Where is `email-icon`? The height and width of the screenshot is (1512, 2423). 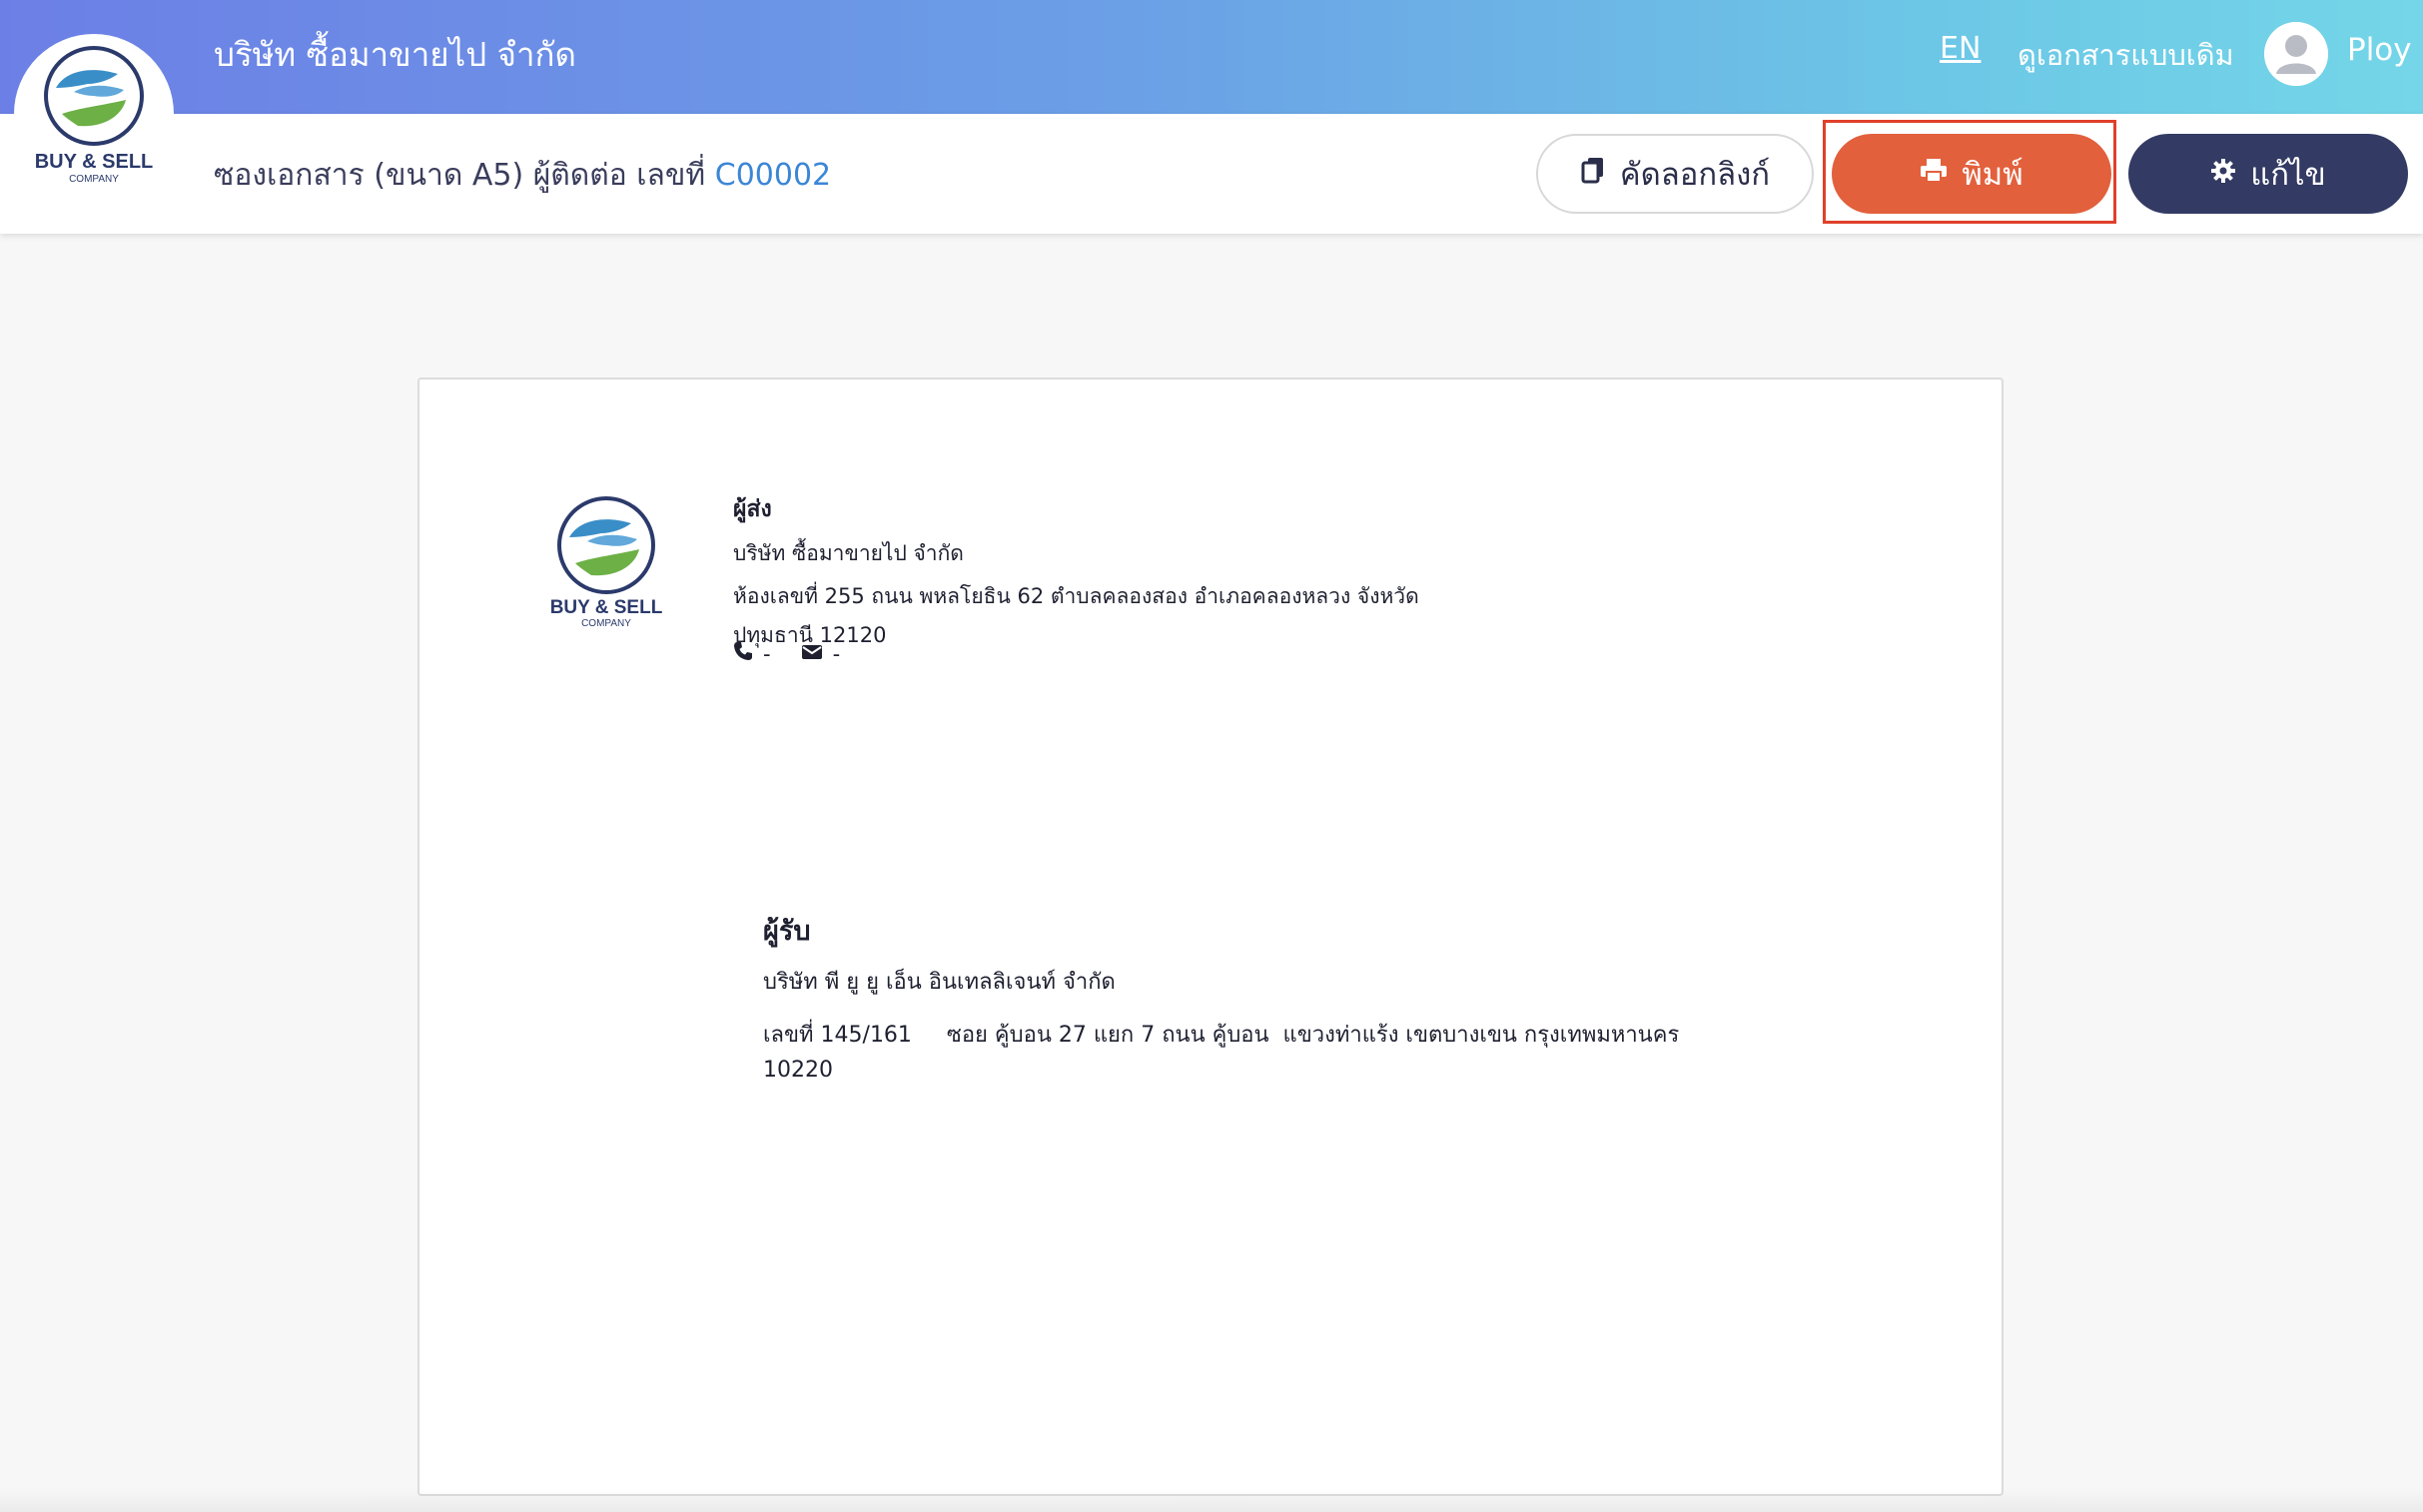 email-icon is located at coordinates (812, 654).